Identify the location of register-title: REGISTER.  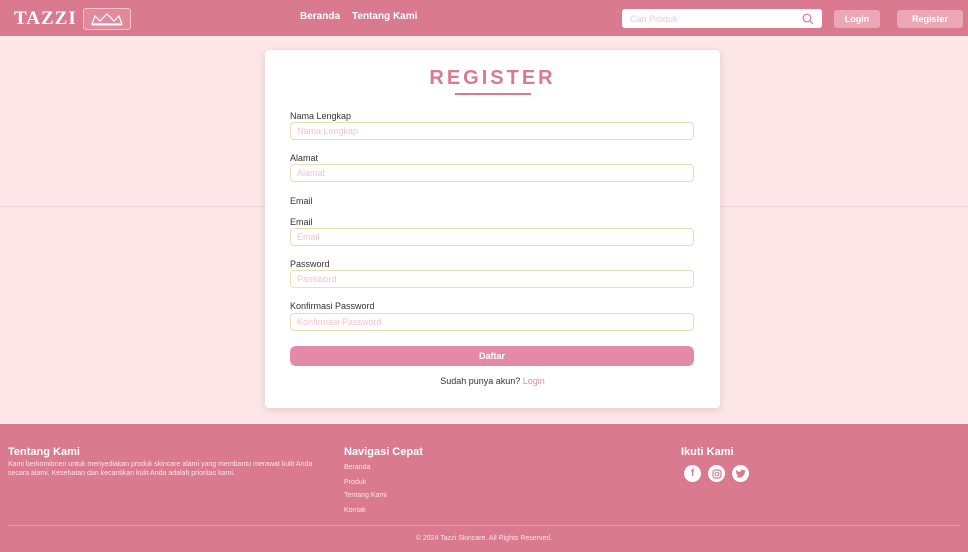
(492, 78).